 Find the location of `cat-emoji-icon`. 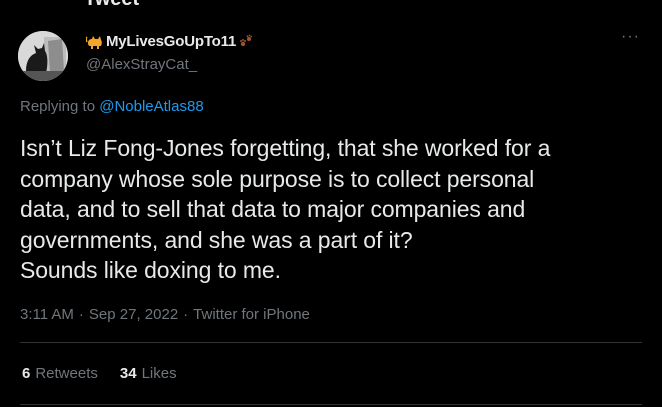

cat-emoji-icon is located at coordinates (94, 42).